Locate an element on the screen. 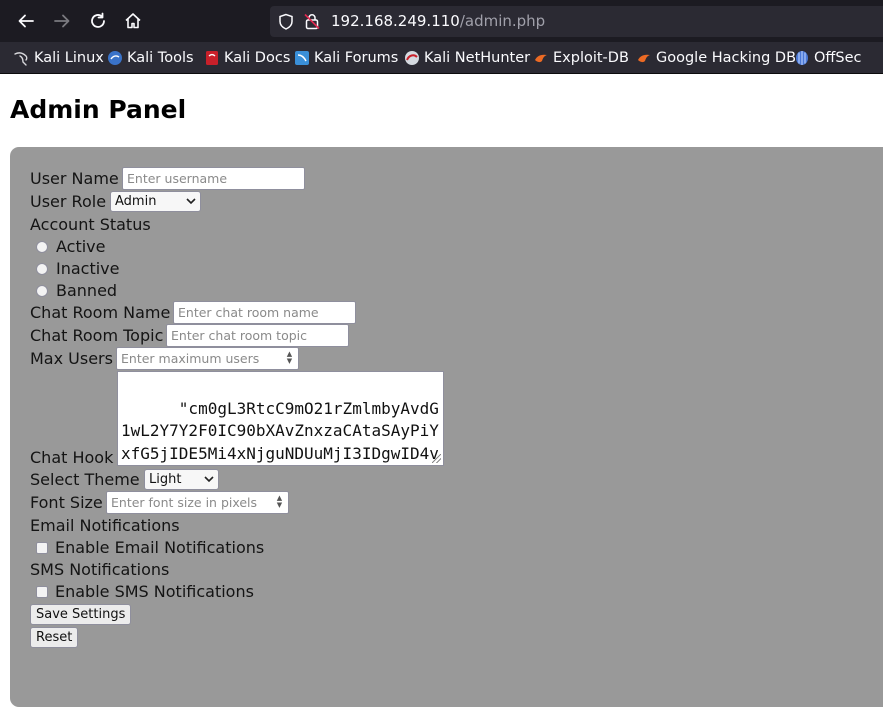 The height and width of the screenshot is (707, 883). reload-icon is located at coordinates (98, 20).